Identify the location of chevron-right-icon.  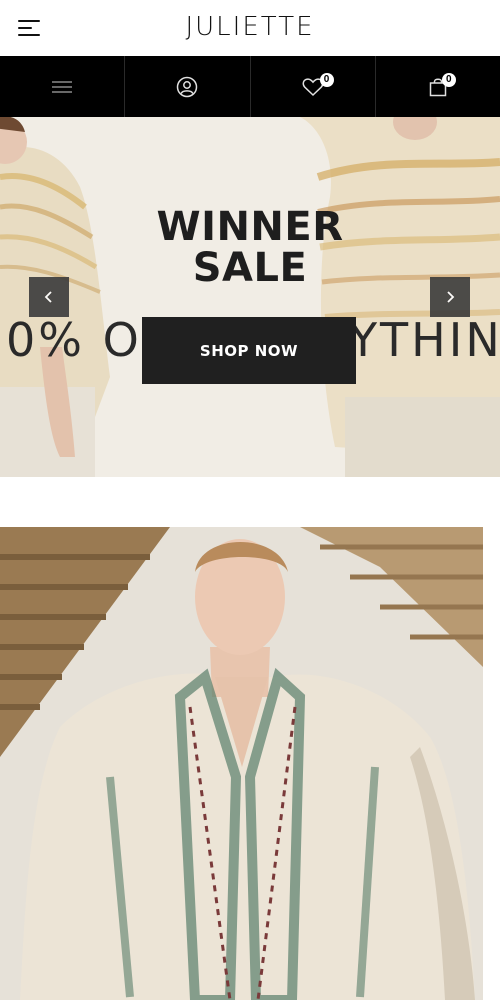
(451, 297).